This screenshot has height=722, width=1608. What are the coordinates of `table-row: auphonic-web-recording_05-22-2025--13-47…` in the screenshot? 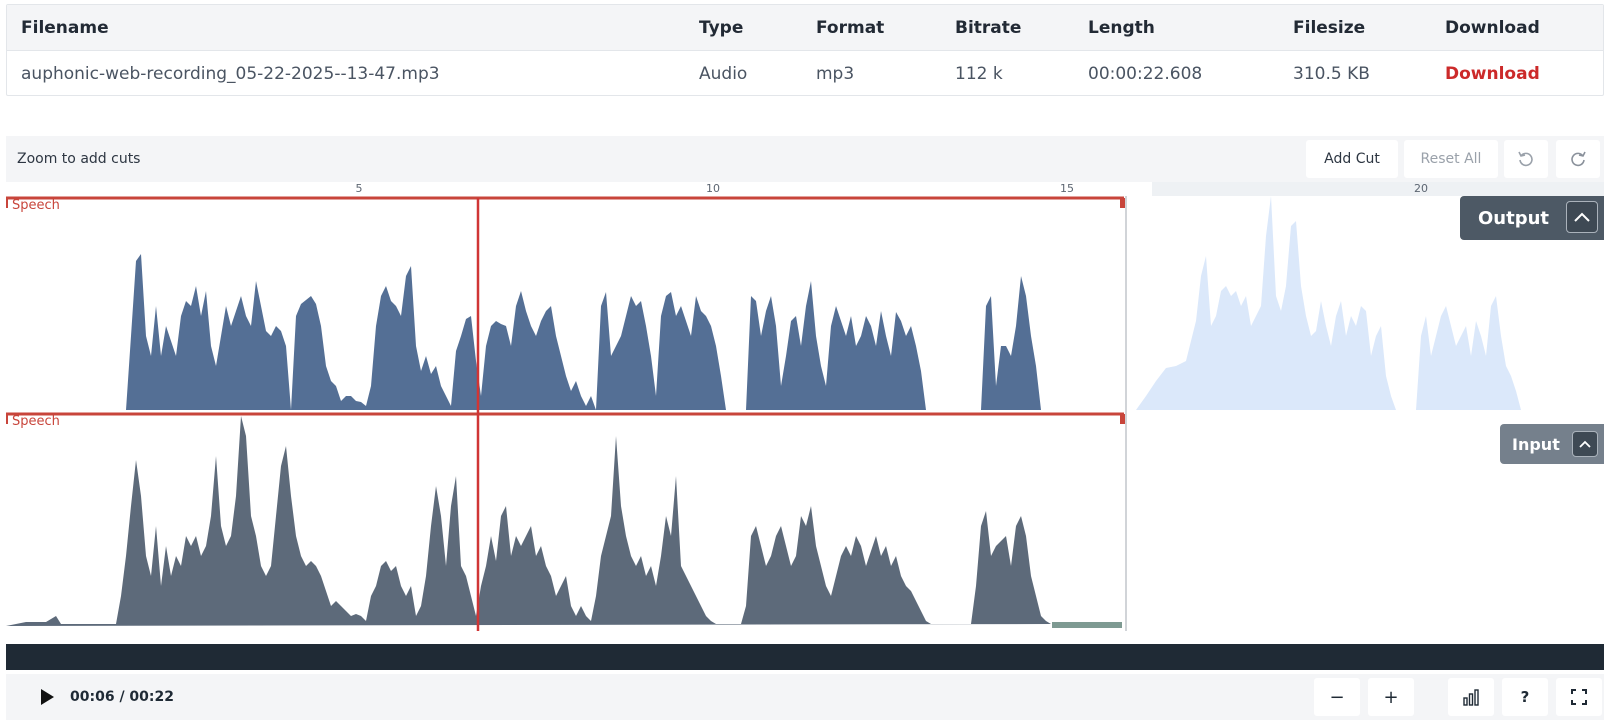 It's located at (805, 73).